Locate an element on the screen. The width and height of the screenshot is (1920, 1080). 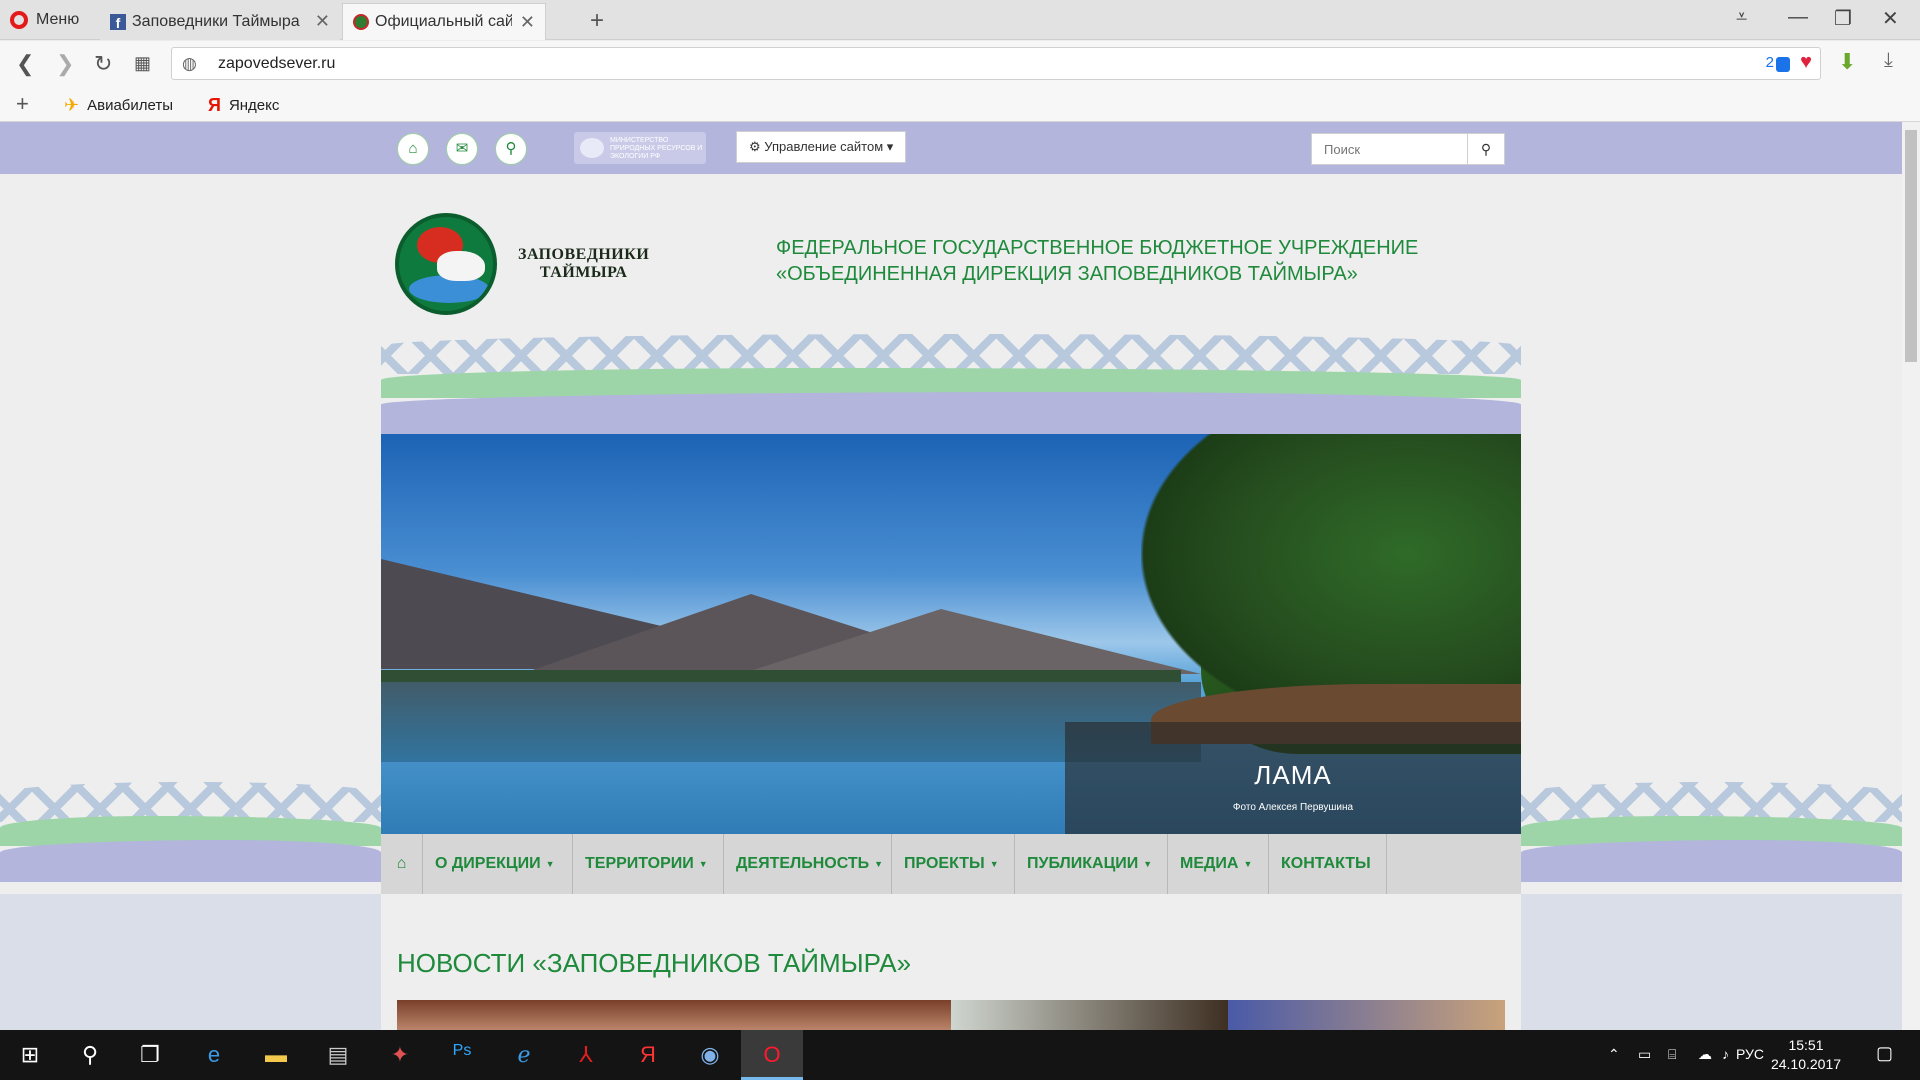
bookmark-label: Авиабилеты is located at coordinates (130, 105).